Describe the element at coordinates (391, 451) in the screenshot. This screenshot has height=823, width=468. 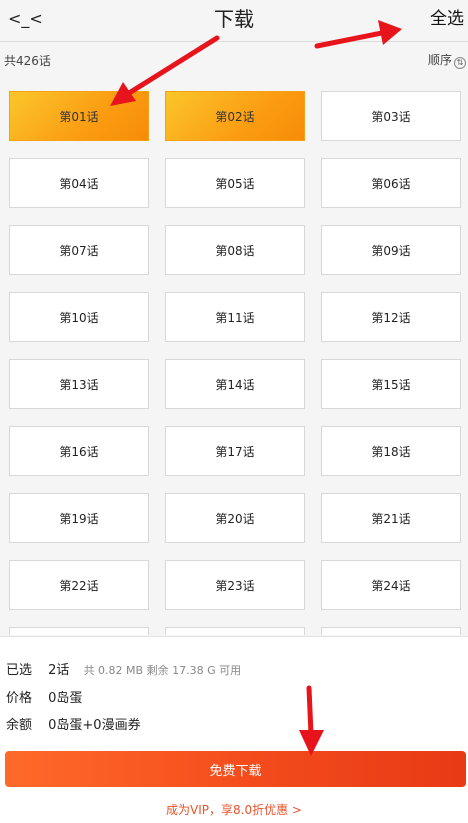
I see `episode-item: 第18话` at that location.